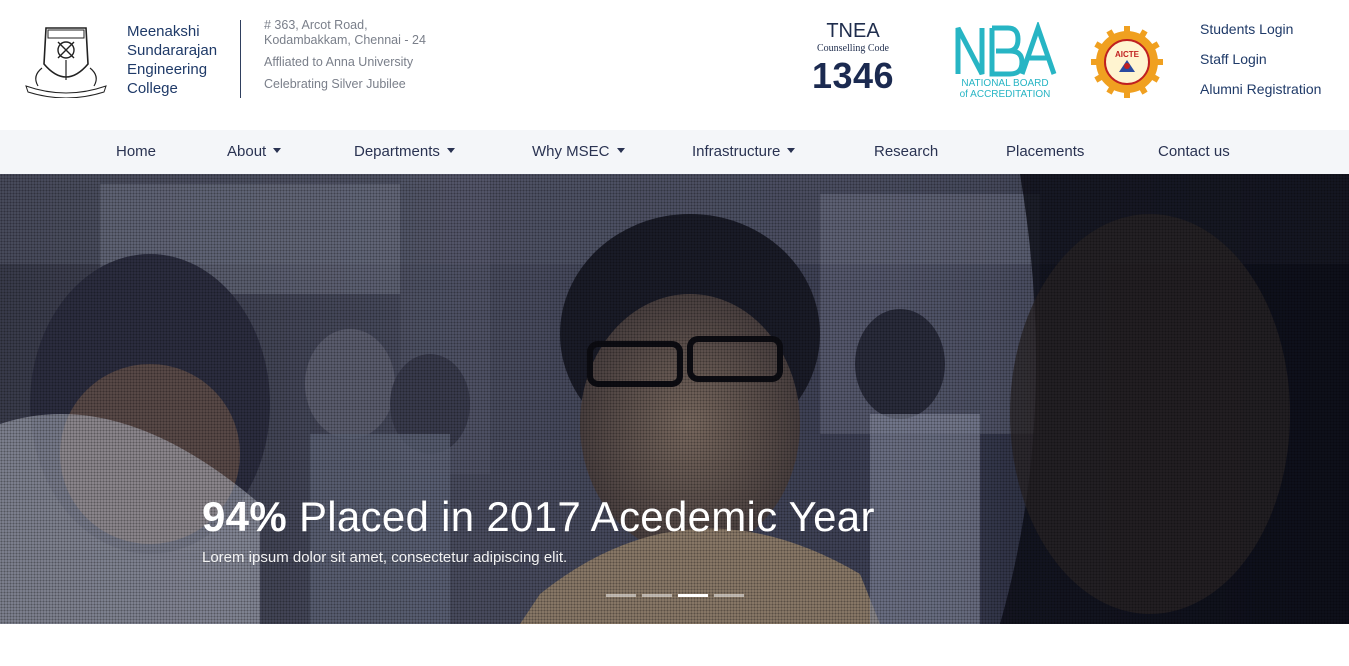  Describe the element at coordinates (335, 84) in the screenshot. I see `jubilee-text: Celebrating Silver Jubilee` at that location.